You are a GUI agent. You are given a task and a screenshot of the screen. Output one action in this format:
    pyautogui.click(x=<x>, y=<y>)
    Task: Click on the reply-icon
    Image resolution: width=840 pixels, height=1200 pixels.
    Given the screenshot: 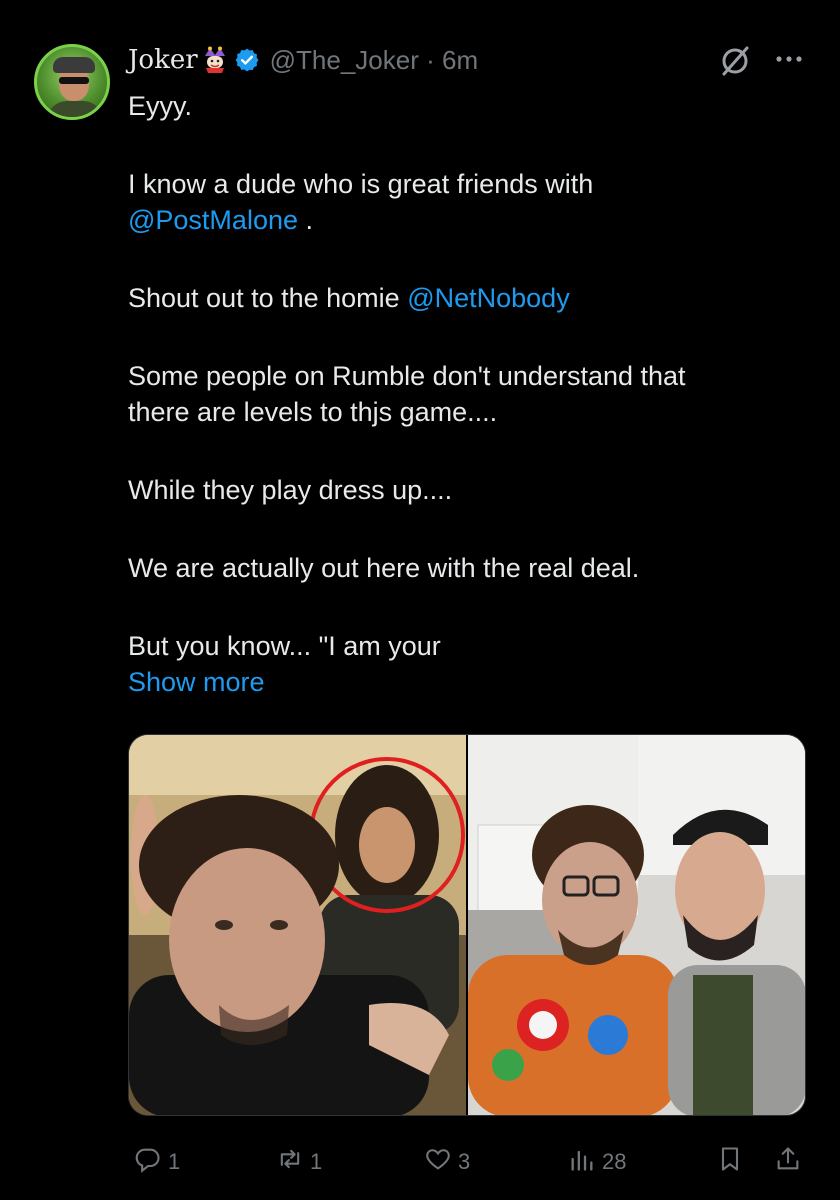 What is the action you would take?
    pyautogui.click(x=148, y=1162)
    